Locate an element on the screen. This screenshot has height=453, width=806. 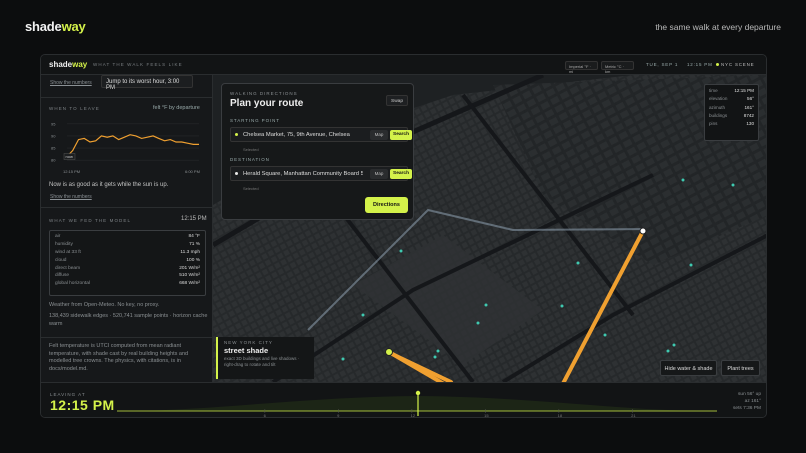
shade-card-title: street shade is located at coordinates (246, 350).